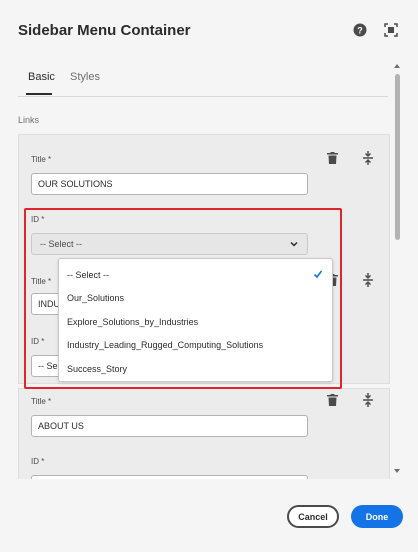 The image size is (418, 552). I want to click on title-input: ABOUT US, so click(169, 426).